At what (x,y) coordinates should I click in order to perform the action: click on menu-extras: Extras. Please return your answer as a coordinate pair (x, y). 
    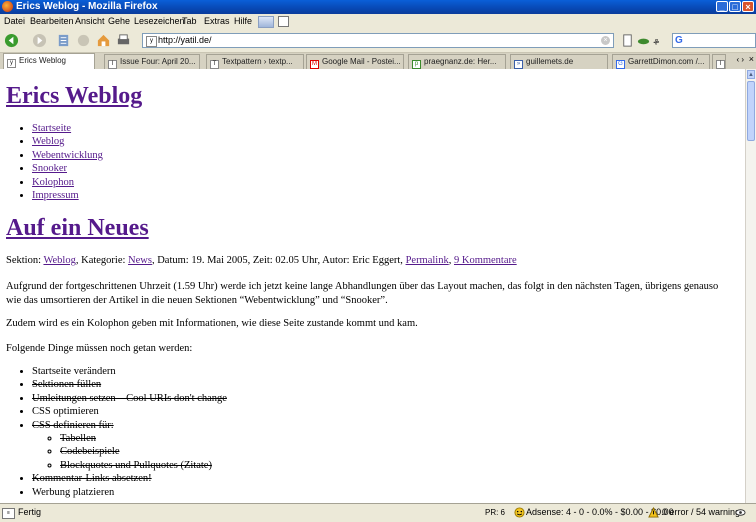
    Looking at the image, I should click on (217, 21).